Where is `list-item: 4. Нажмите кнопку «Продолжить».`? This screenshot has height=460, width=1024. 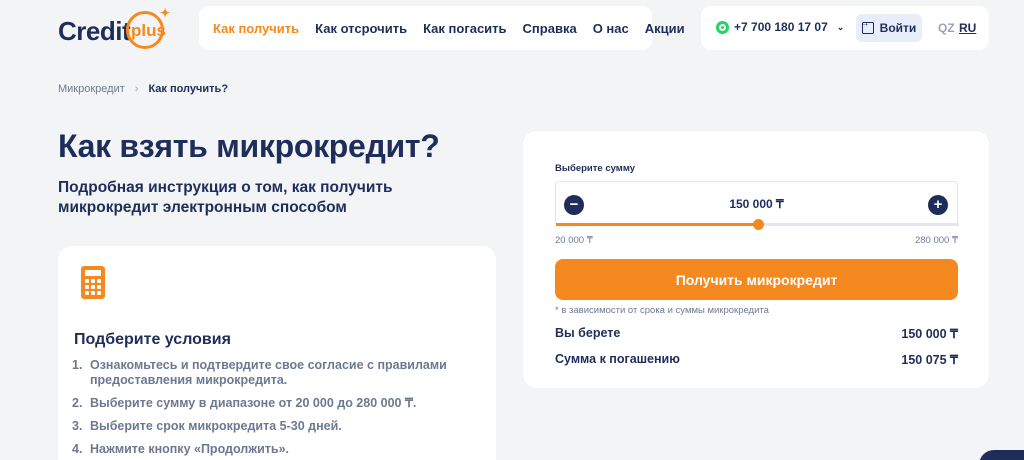
list-item: 4. Нажмите кнопку «Продолжить». is located at coordinates (181, 449).